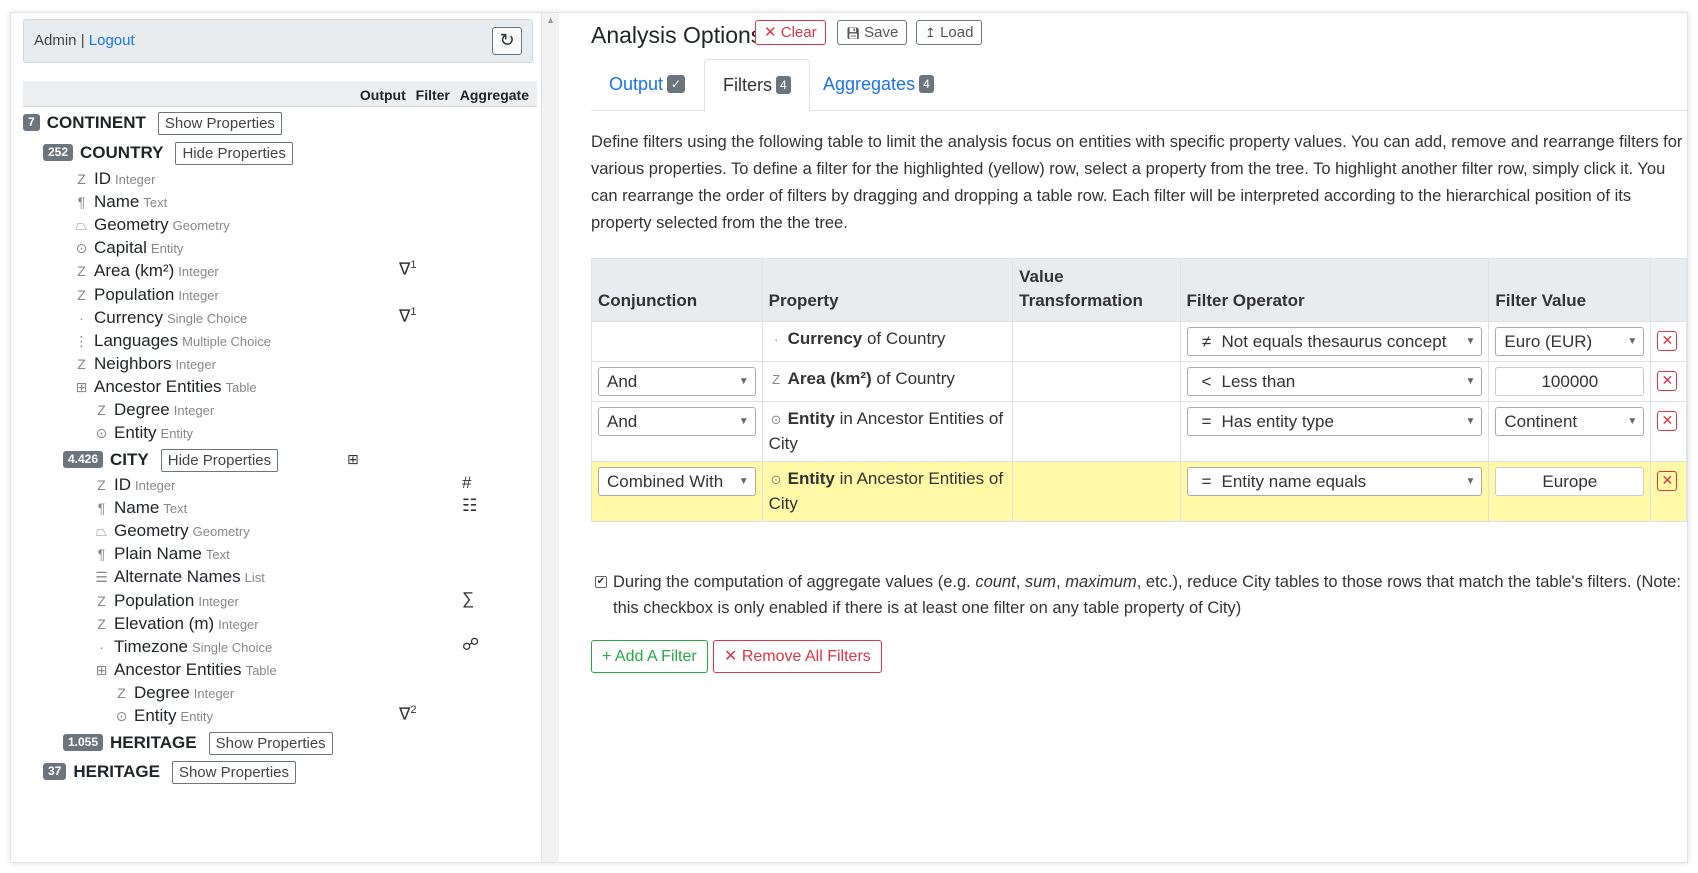 This screenshot has width=1698, height=873. Describe the element at coordinates (601, 582) in the screenshot. I see `reduce-tables-checkbox: ✔` at that location.